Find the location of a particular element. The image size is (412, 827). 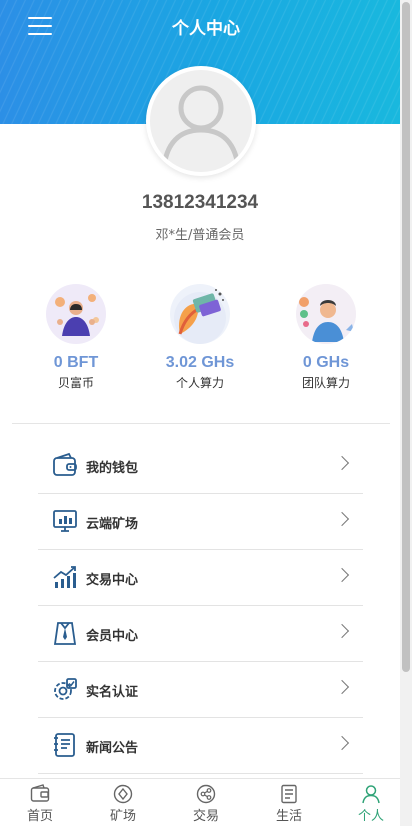

page-title: 个人中心 is located at coordinates (206, 29).